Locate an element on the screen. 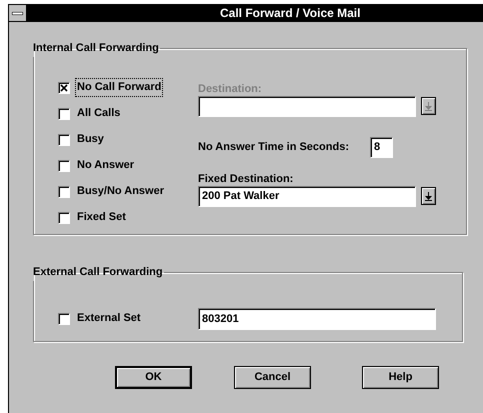 Image resolution: width=483 pixels, height=413 pixels. checkbox-label: All Calls is located at coordinates (98, 113).